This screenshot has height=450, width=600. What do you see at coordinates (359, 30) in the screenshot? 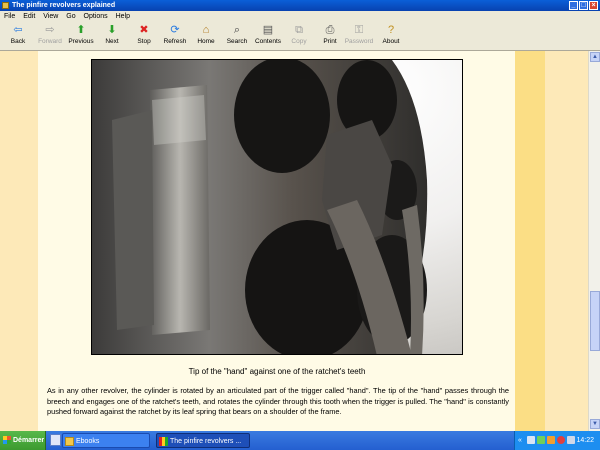
I see `password-icon: ⚿` at bounding box center [359, 30].